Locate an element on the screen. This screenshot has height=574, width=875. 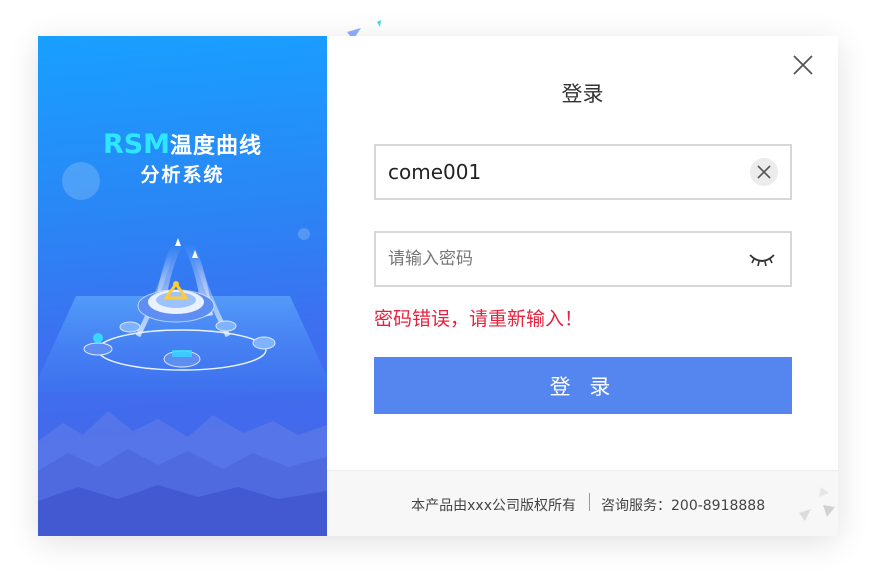
brand-logo-text: RSM is located at coordinates (136, 144).